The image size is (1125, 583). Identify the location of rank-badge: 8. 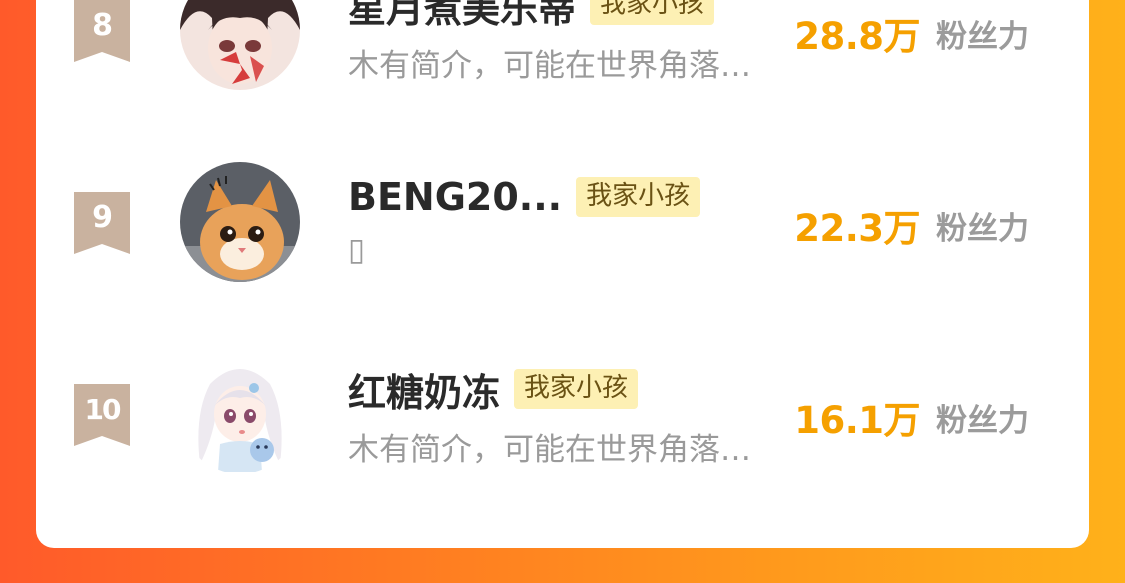
(102, 31).